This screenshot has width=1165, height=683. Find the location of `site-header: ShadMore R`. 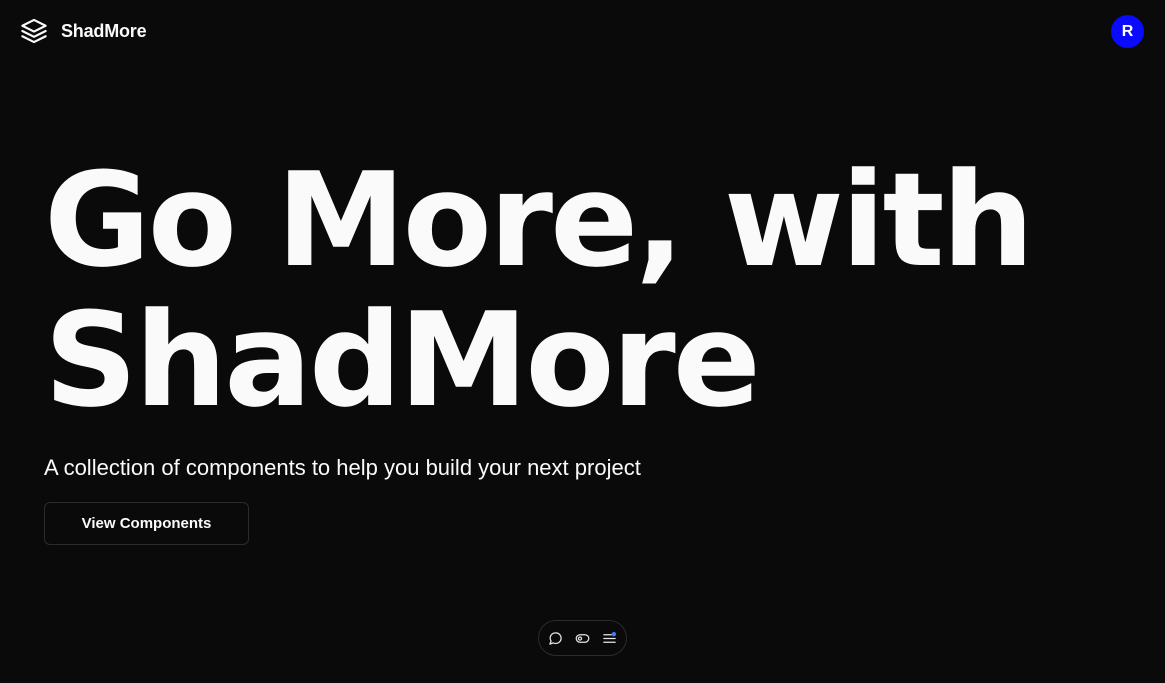

site-header: ShadMore R is located at coordinates (582, 31).